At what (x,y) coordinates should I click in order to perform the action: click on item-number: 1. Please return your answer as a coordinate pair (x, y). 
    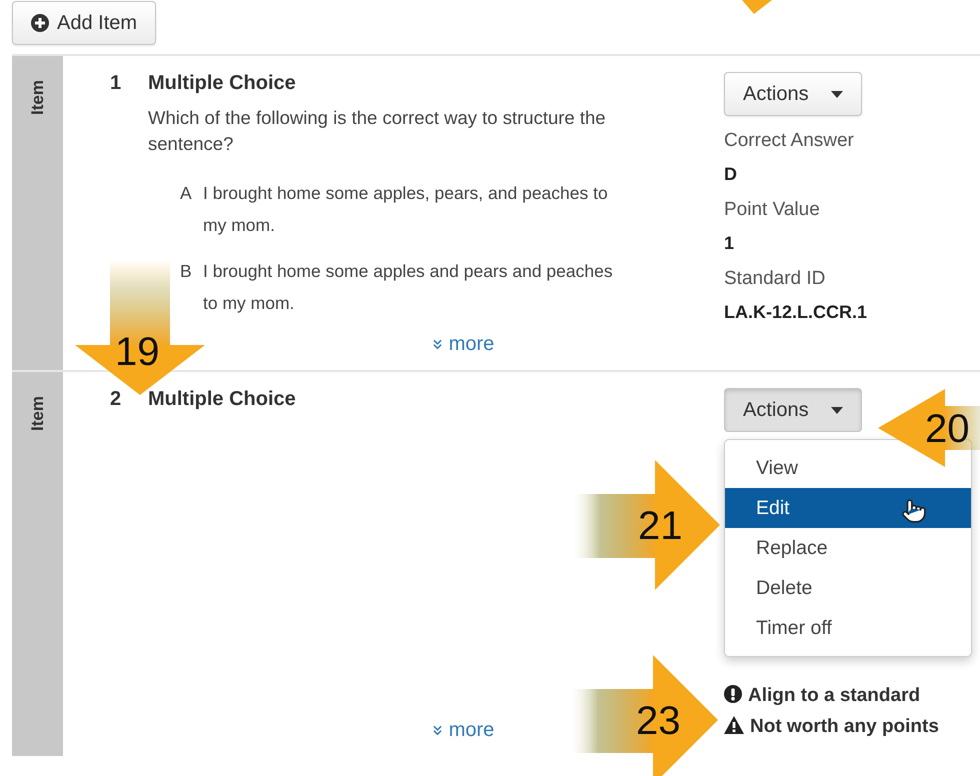
    Looking at the image, I should click on (116, 83).